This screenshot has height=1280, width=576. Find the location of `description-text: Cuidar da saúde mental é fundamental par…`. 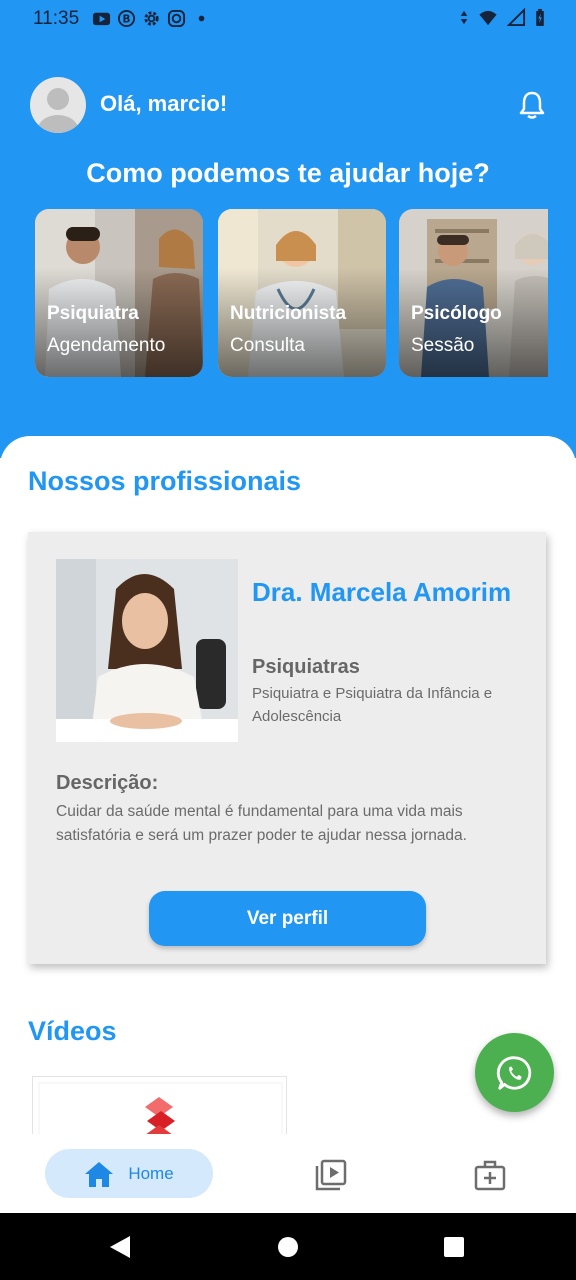

description-text: Cuidar da saúde mental é fundamental par… is located at coordinates (261, 823).